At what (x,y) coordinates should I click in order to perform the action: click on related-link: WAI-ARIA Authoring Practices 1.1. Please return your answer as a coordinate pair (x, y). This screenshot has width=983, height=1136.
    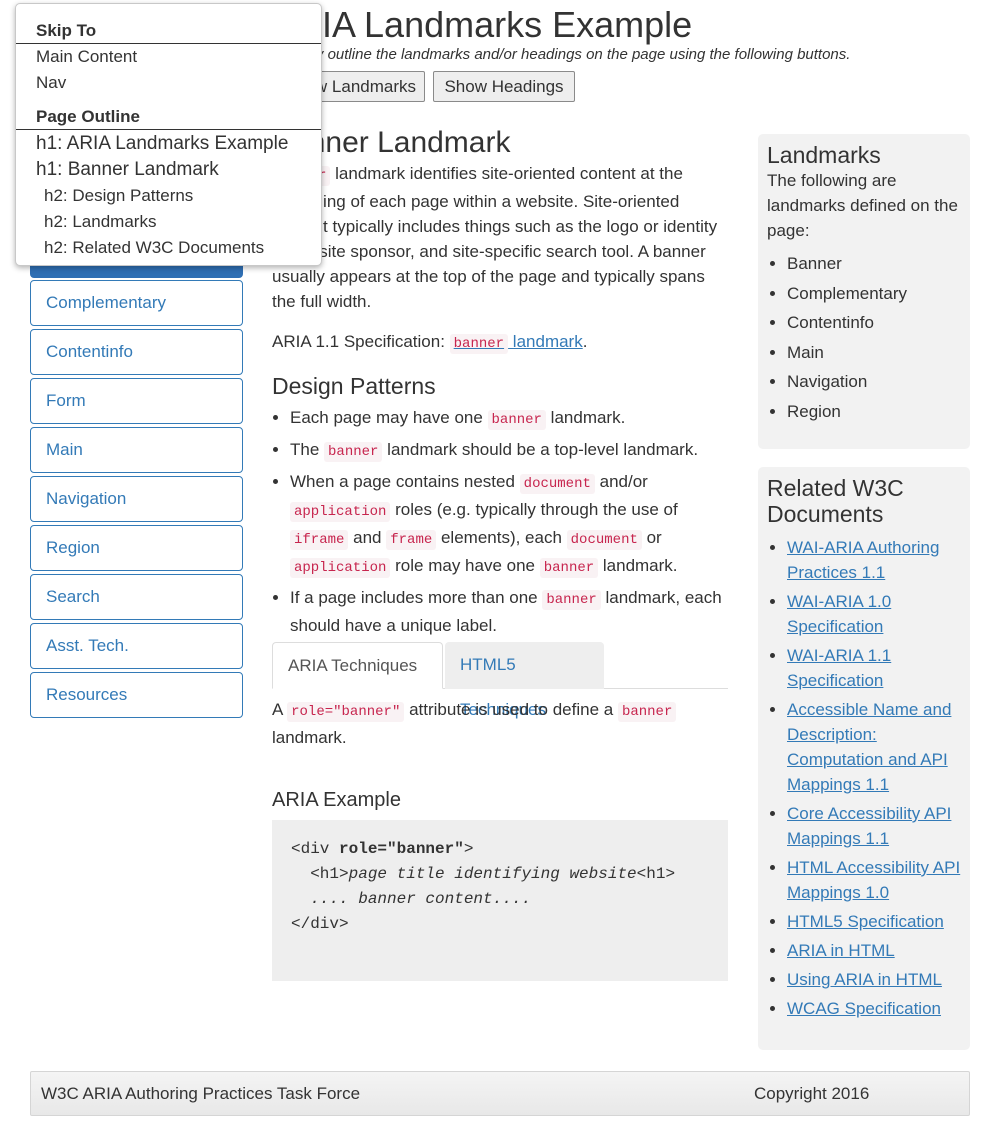
    Looking at the image, I should click on (863, 560).